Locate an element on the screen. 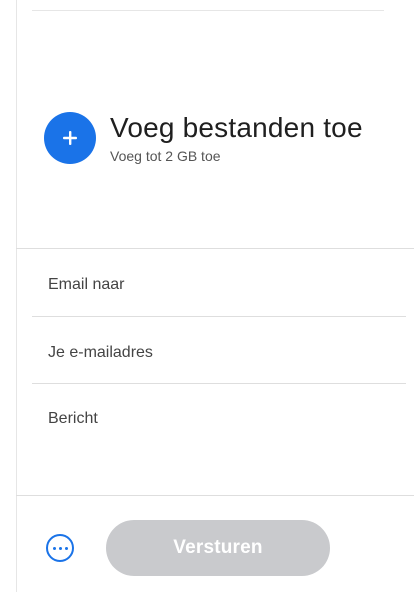 The width and height of the screenshot is (414, 592). more-options-button is located at coordinates (60, 548).